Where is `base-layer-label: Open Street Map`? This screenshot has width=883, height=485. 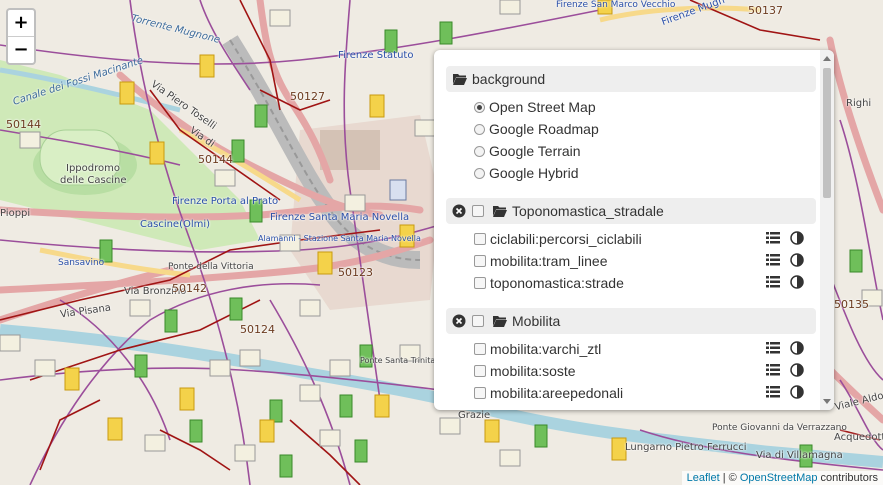
base-layer-label: Open Street Map is located at coordinates (542, 107).